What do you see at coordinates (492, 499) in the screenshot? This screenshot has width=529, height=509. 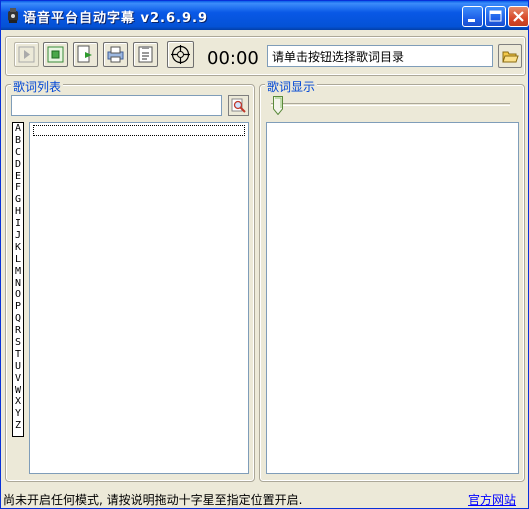 I see `official-website-link: 官方网站` at bounding box center [492, 499].